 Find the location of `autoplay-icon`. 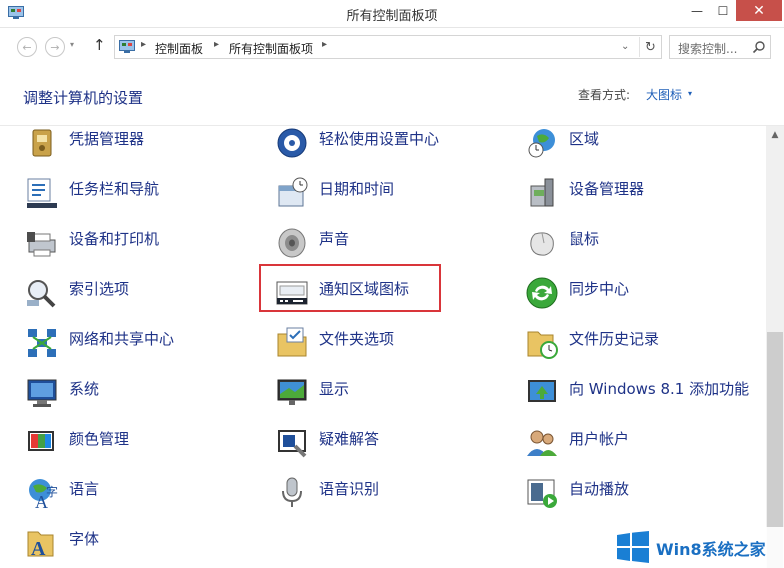

autoplay-icon is located at coordinates (542, 493).